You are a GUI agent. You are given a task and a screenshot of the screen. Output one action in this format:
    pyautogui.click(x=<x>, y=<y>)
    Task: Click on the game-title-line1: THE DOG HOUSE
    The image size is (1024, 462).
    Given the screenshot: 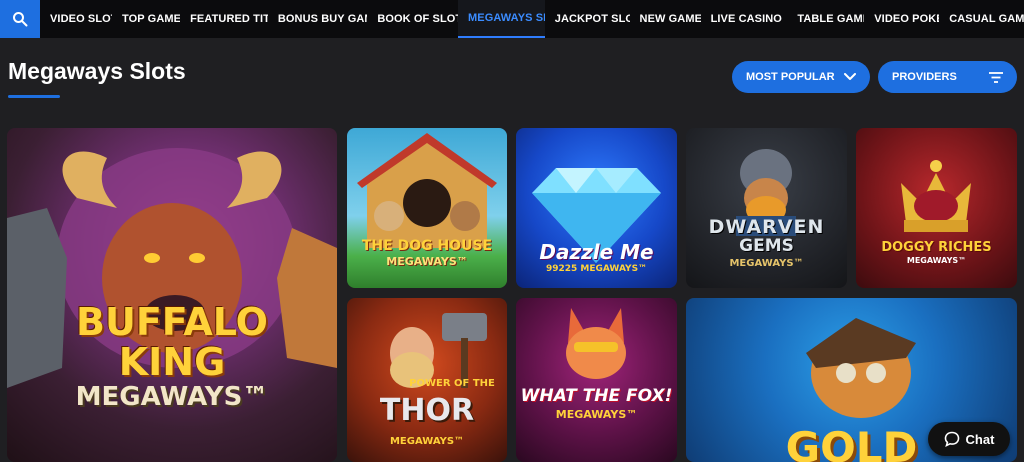 What is the action you would take?
    pyautogui.click(x=427, y=246)
    